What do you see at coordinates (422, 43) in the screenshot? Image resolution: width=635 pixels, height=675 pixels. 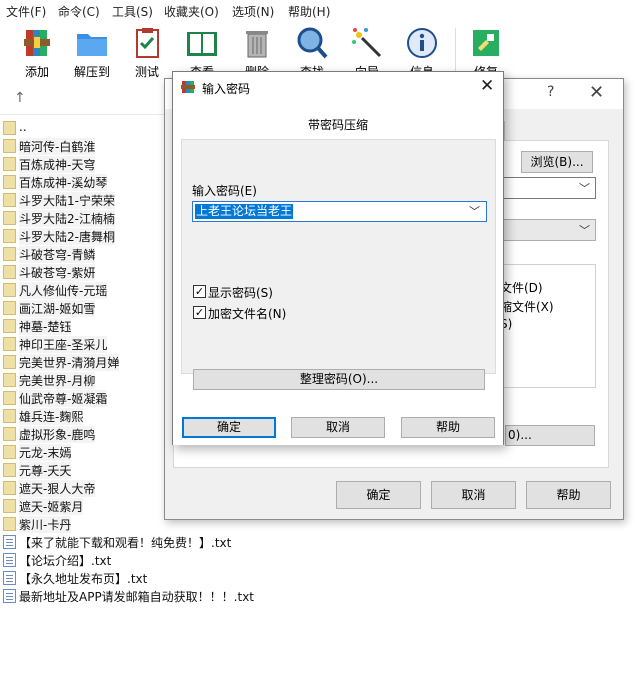 I see `info-icon` at bounding box center [422, 43].